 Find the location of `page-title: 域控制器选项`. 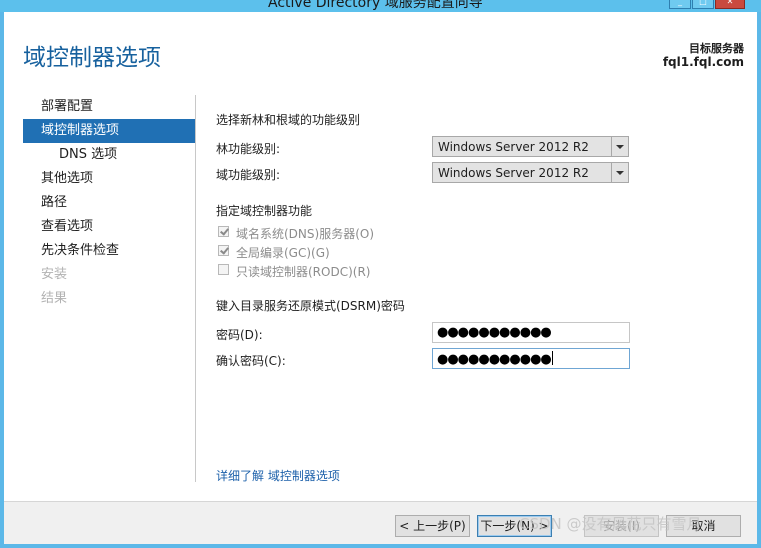

page-title: 域控制器选项 is located at coordinates (92, 58).